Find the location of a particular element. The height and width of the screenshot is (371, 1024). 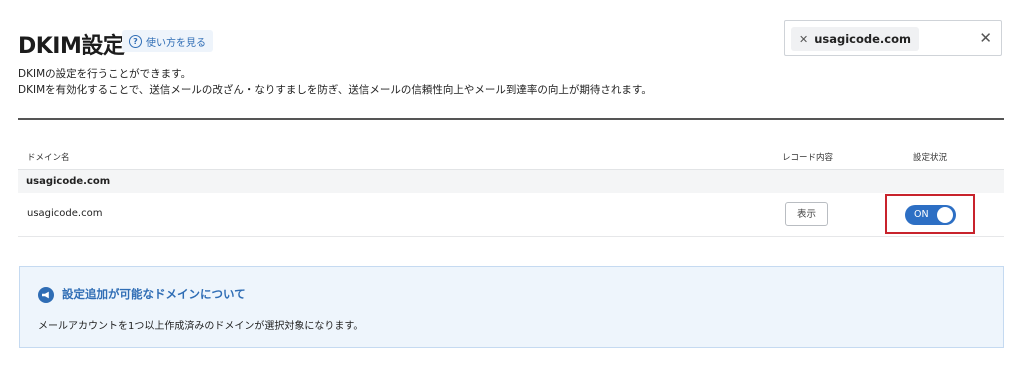

domain-group-row: usagicode.com is located at coordinates (511, 181).